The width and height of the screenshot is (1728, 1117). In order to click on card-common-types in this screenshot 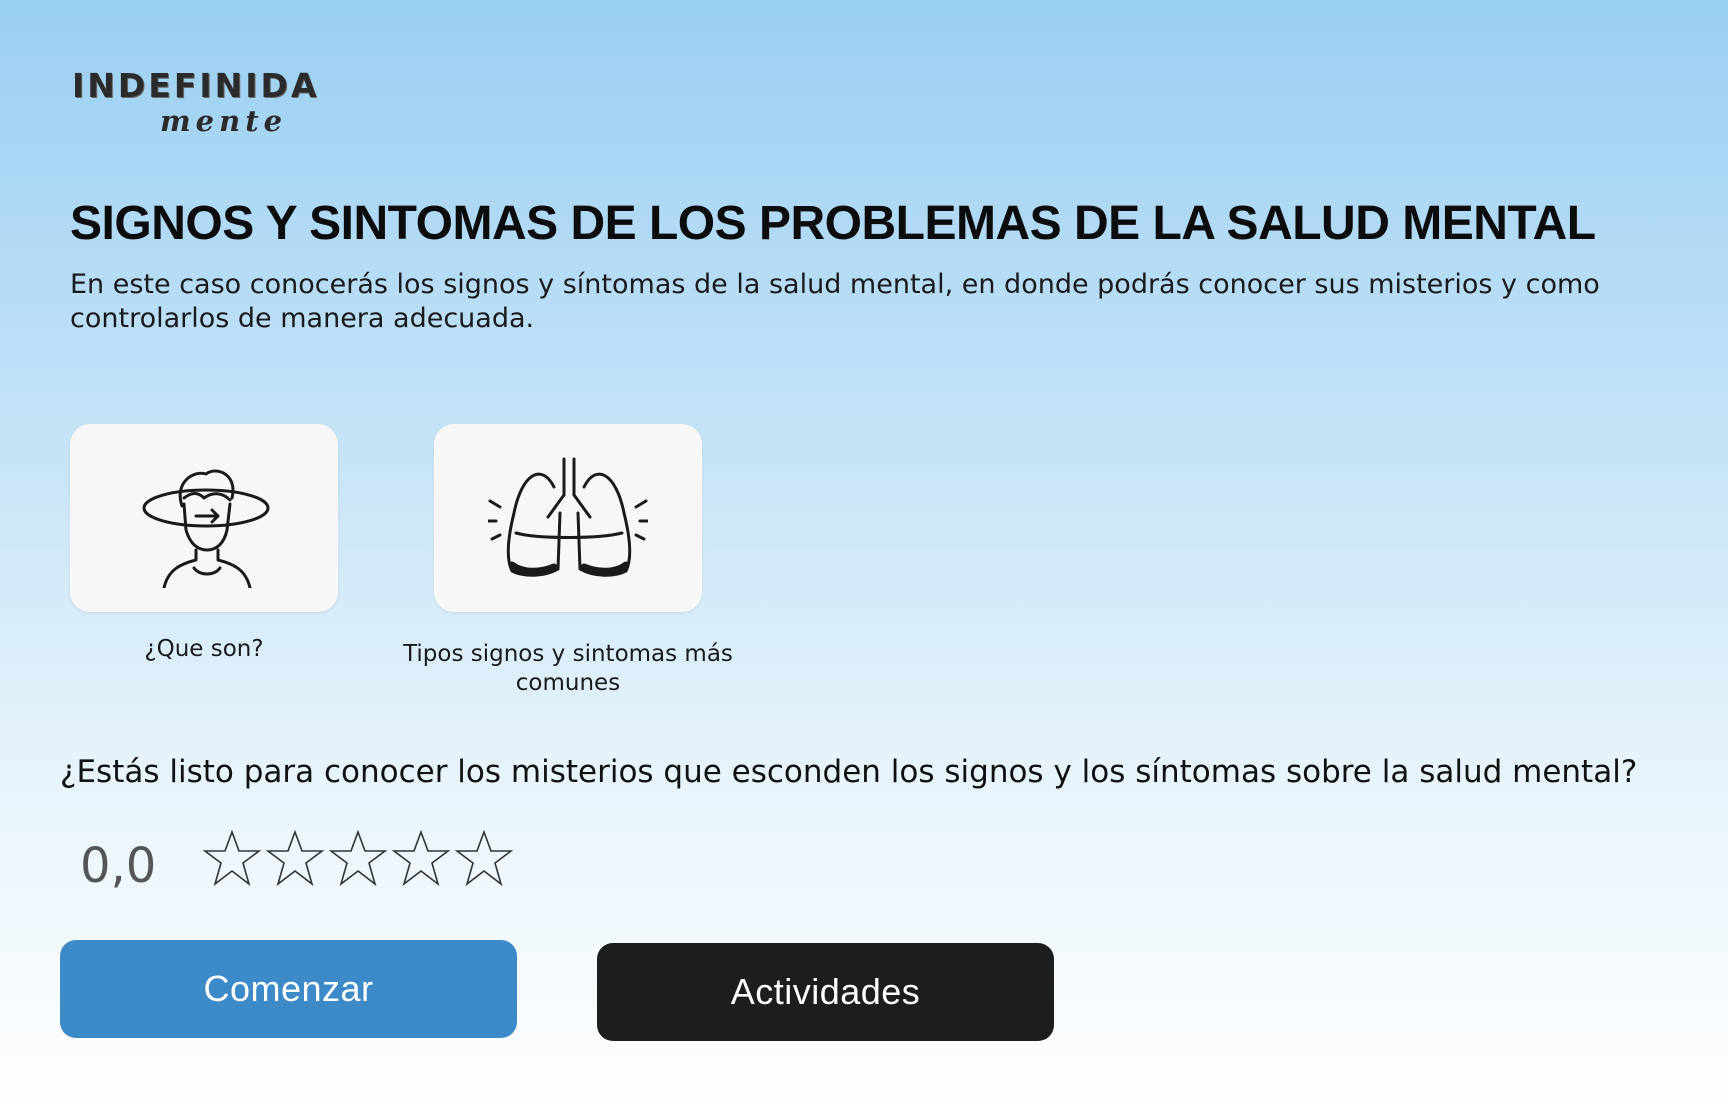, I will do `click(568, 518)`.